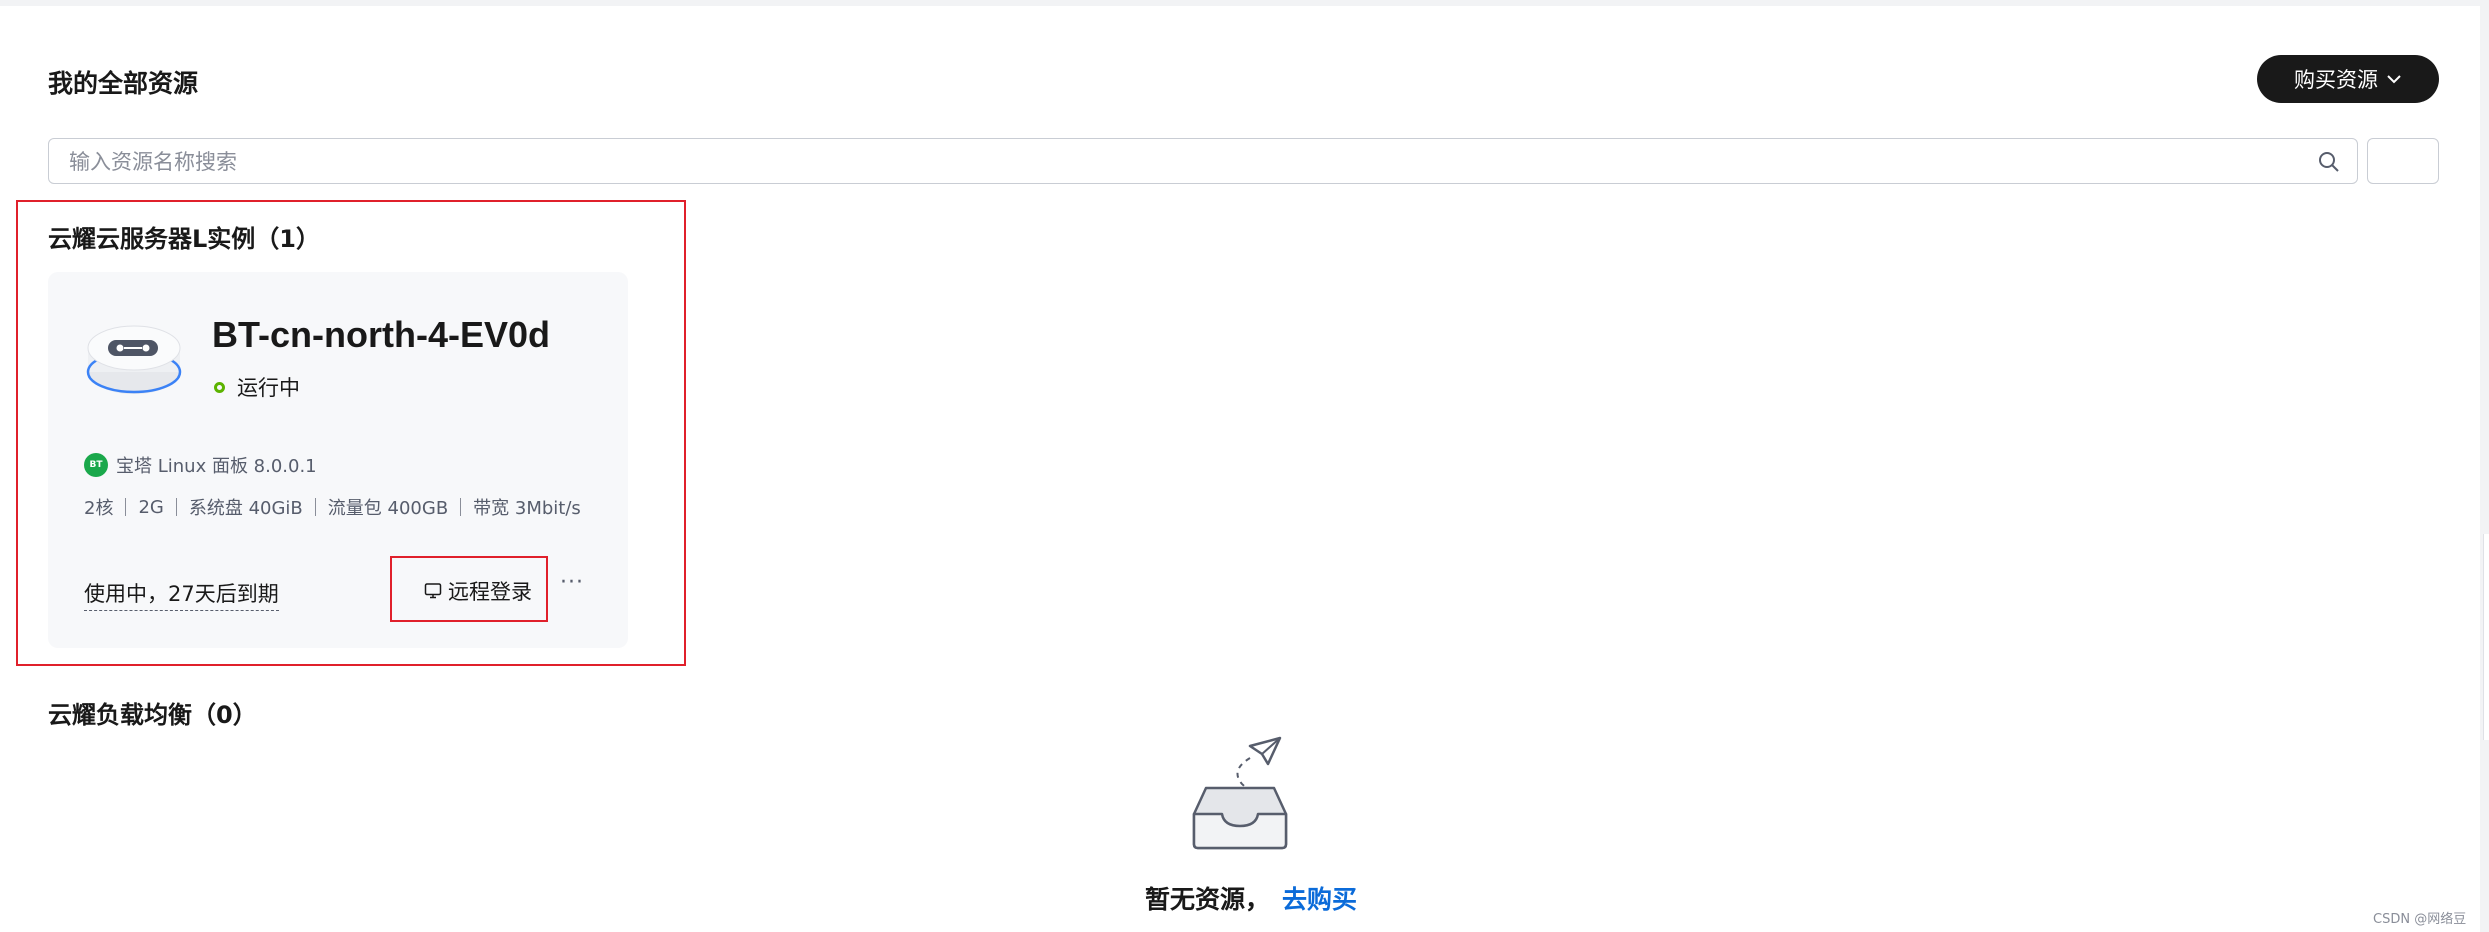 The height and width of the screenshot is (932, 2489). I want to click on spec-disk: 系统盘 40GiB, so click(245, 508).